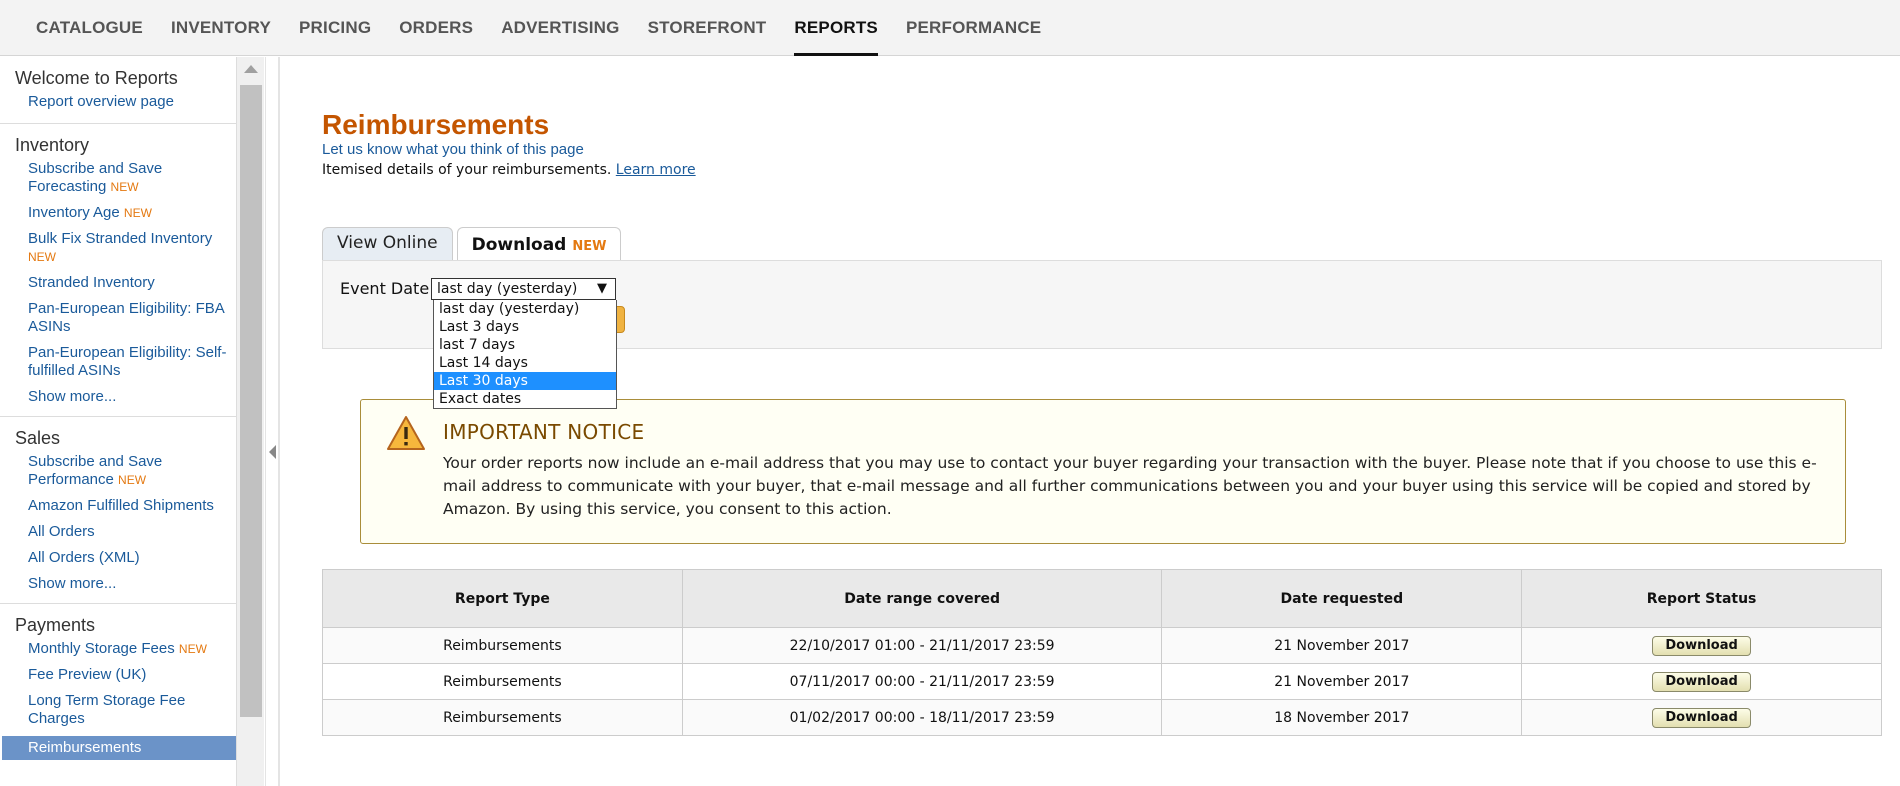 This screenshot has width=1900, height=786. Describe the element at coordinates (519, 245) in the screenshot. I see `tab-label: Download` at that location.